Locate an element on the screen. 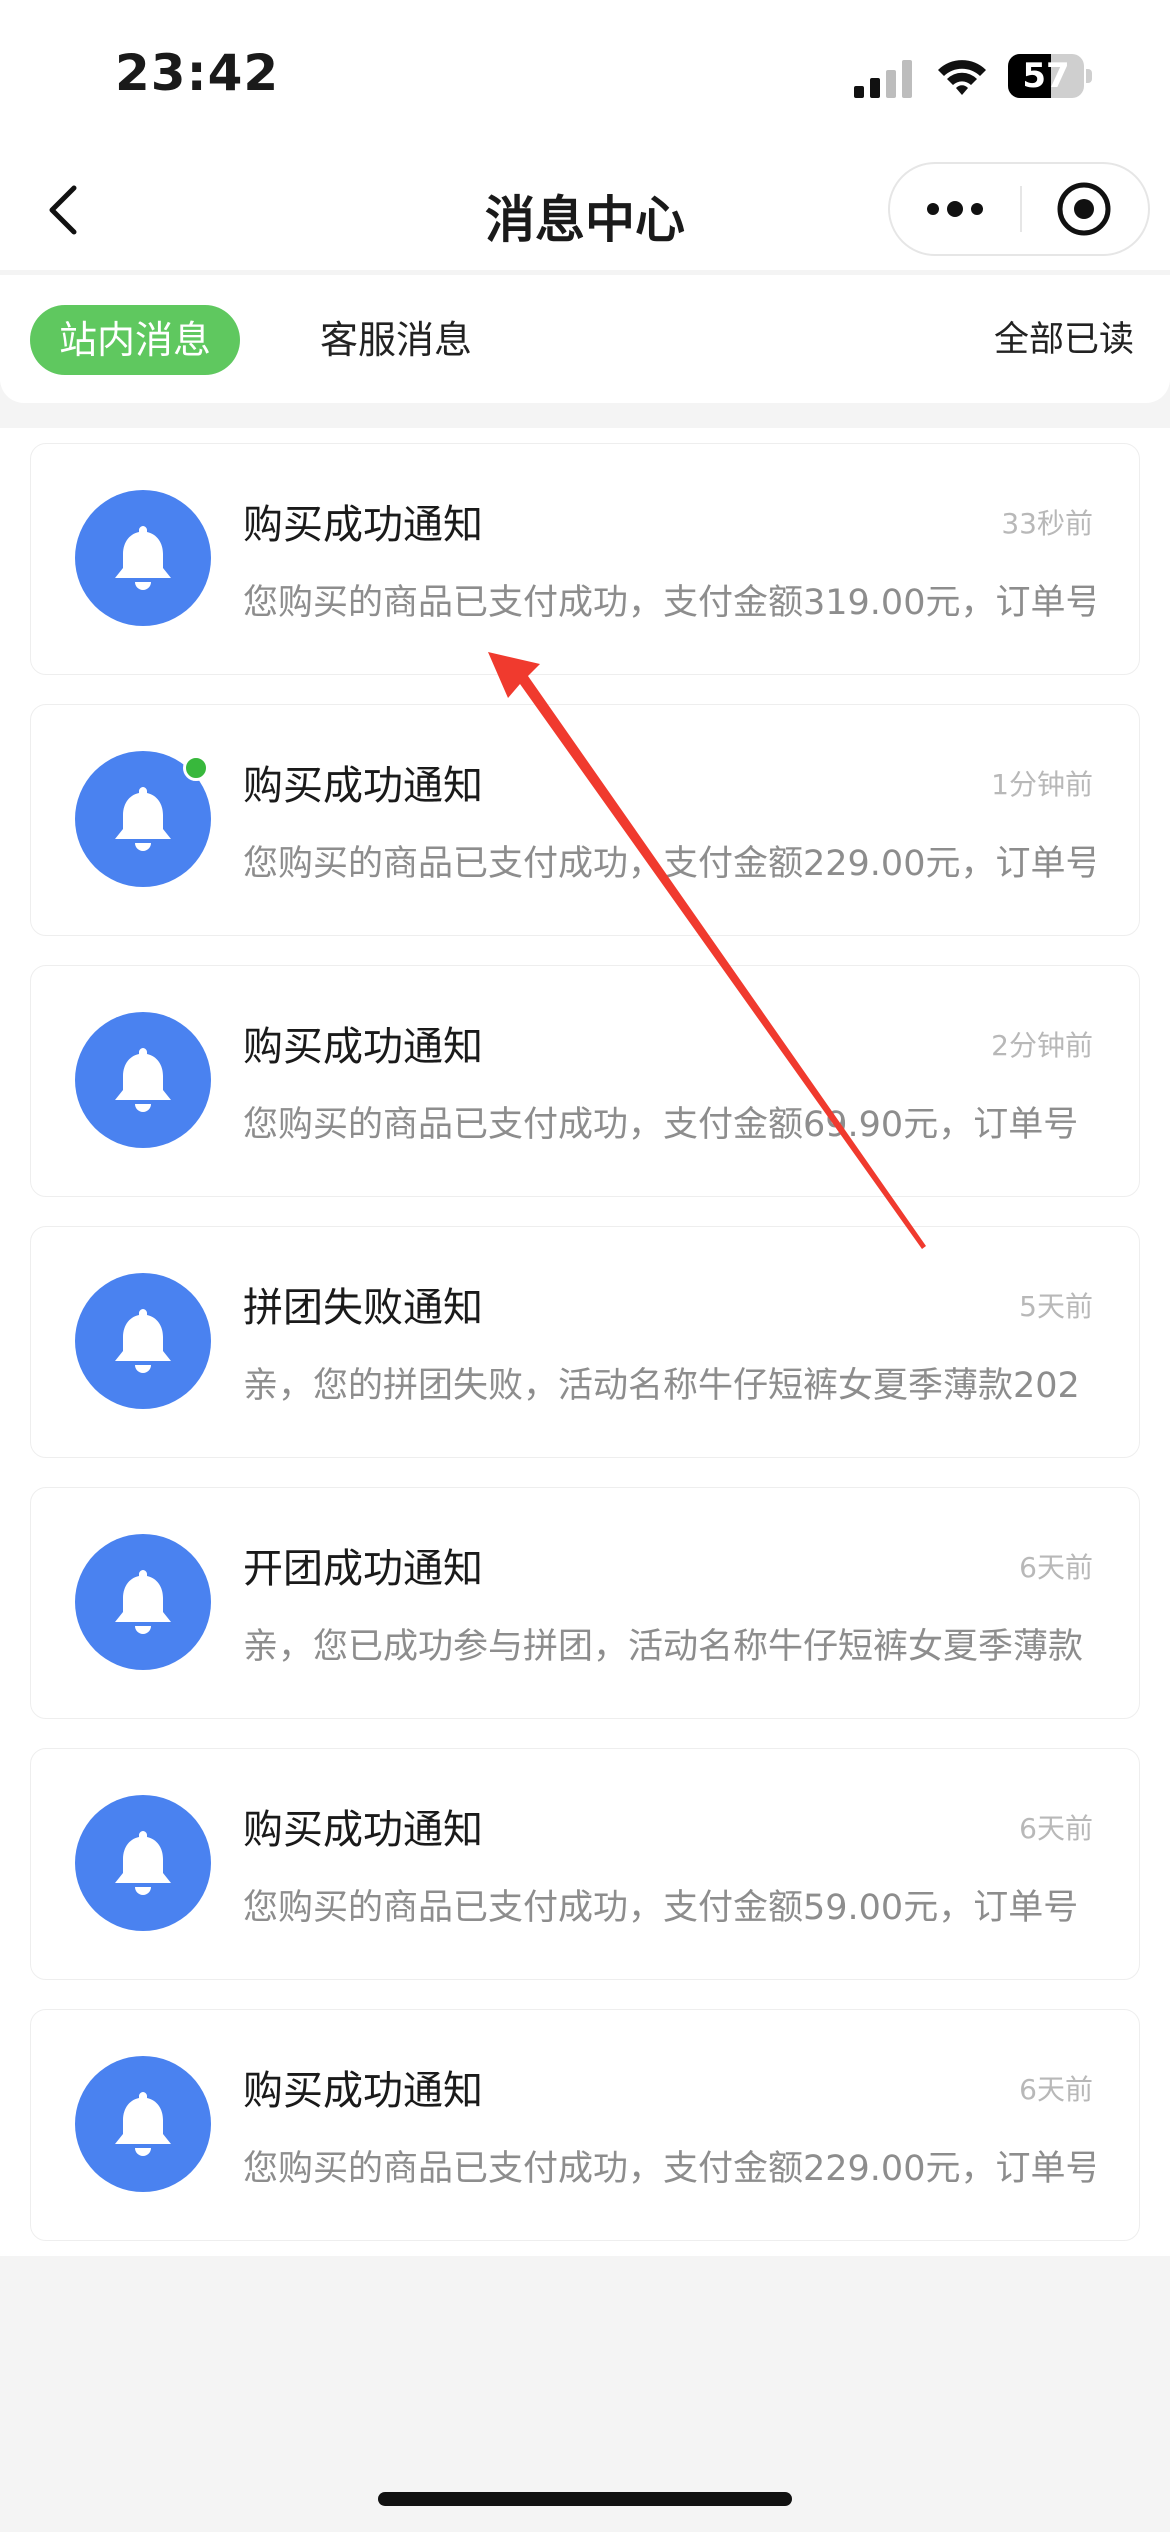 This screenshot has height=2532, width=1170. tab-site-messages: 站内消息 is located at coordinates (135, 340).